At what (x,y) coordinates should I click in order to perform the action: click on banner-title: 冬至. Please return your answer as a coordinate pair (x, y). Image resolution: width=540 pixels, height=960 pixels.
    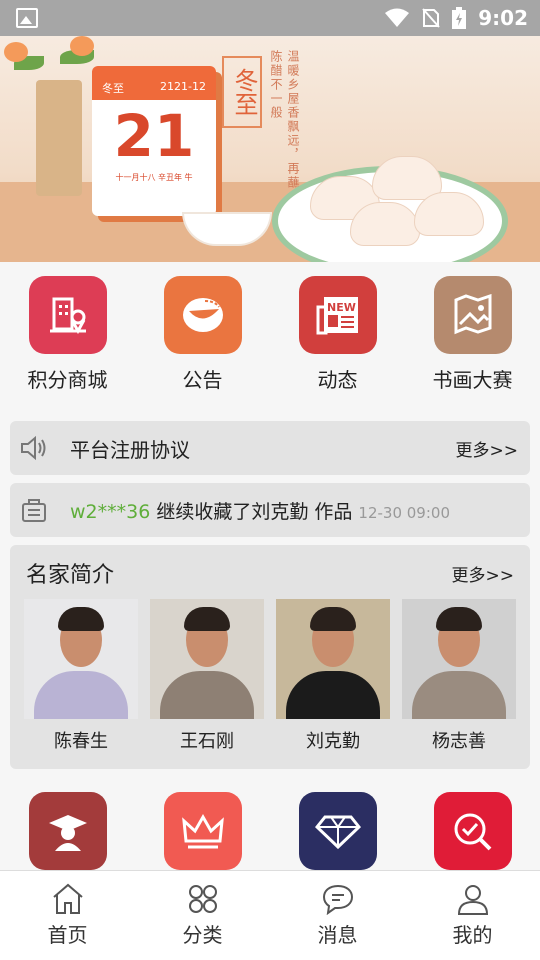
    Looking at the image, I should click on (242, 92).